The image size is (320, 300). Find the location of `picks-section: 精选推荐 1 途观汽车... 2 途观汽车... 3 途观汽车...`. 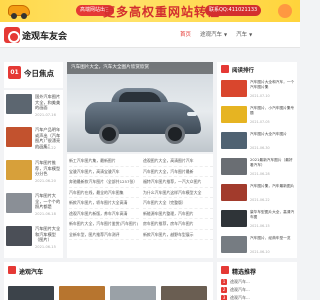

picks-section: 精选推荐 1 途观汽车... 2 途观汽车... 3 途观汽车... is located at coordinates (257, 281).